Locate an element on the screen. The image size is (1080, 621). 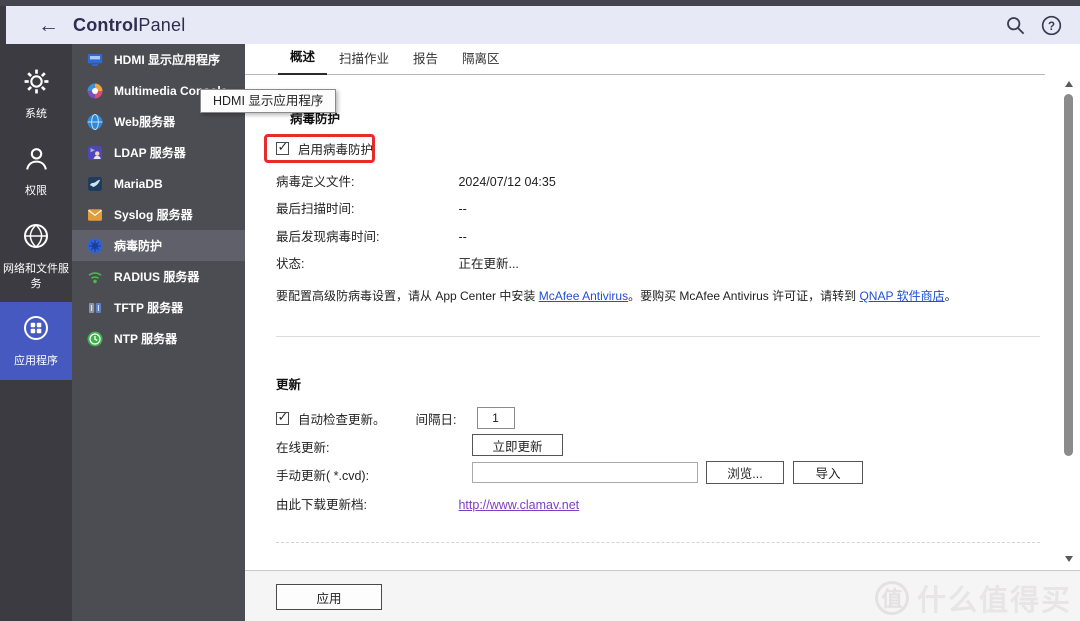
app-item-mariadb: MariaDB is located at coordinates (158, 183).